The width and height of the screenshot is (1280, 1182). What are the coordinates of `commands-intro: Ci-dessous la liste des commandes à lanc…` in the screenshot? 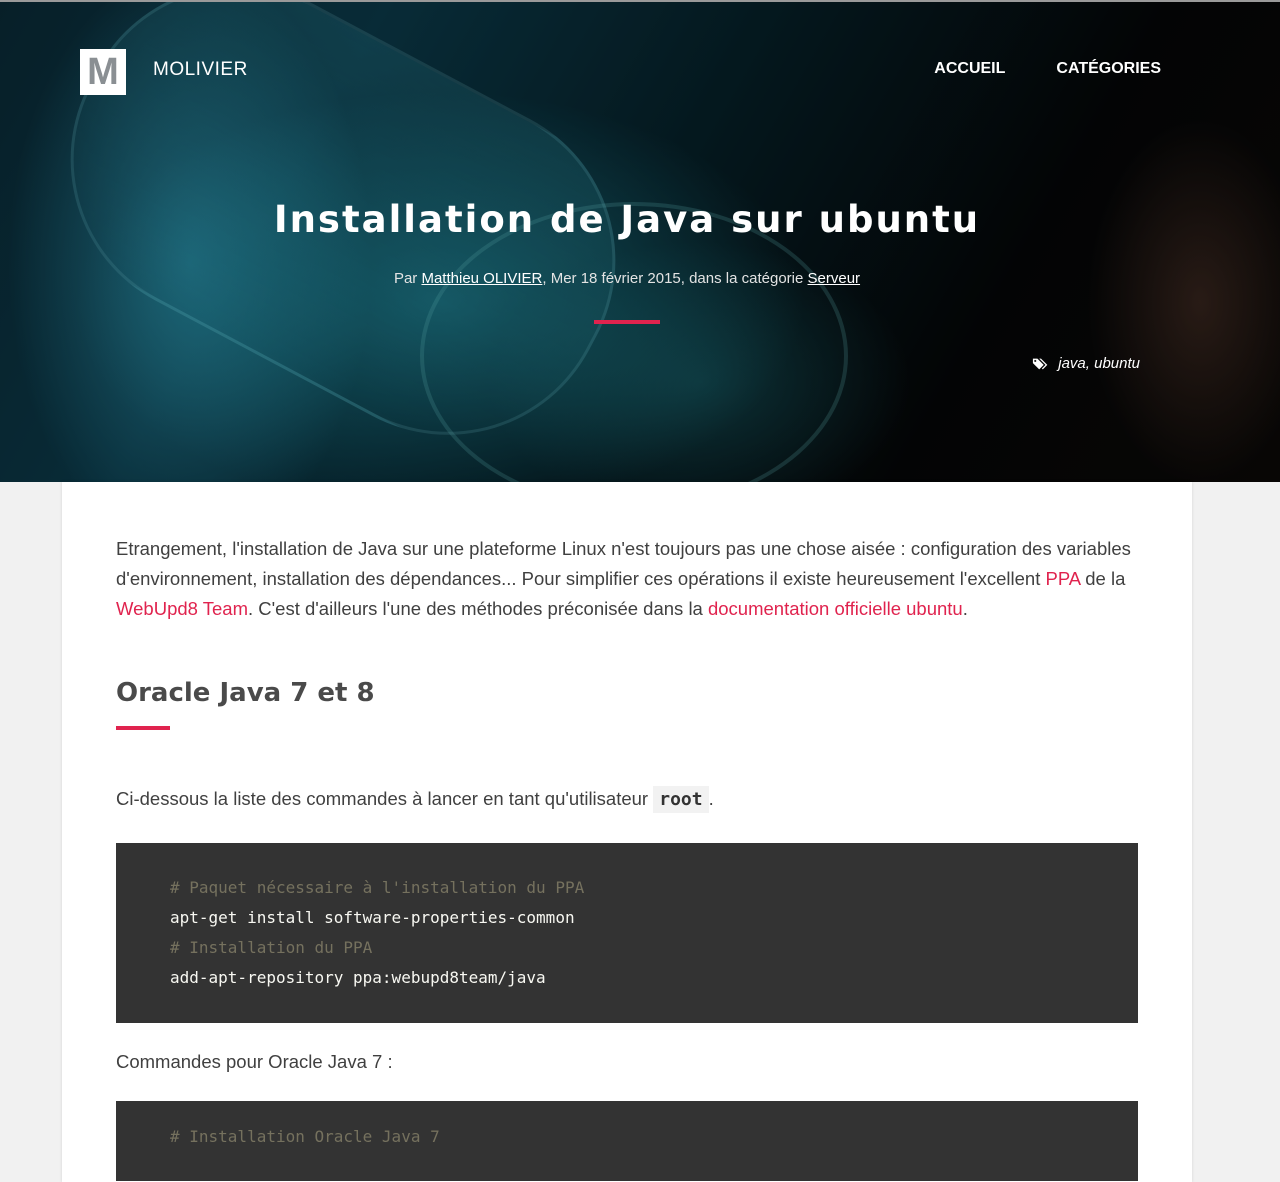 It's located at (627, 799).